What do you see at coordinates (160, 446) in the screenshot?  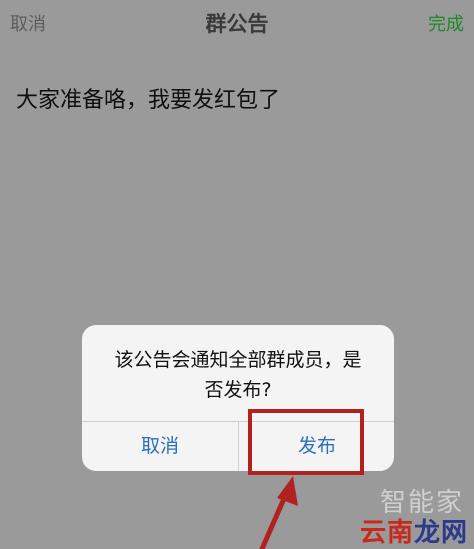 I see `dialog-cancel-button: 取消` at bounding box center [160, 446].